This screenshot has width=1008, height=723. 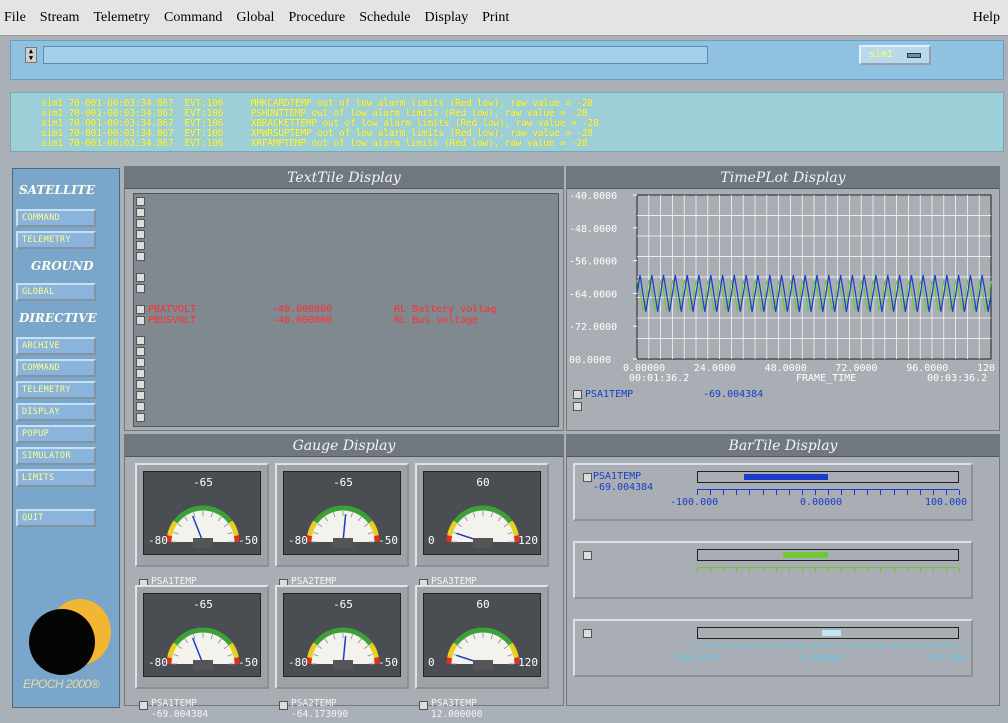 What do you see at coordinates (121, 18) in the screenshot?
I see `menu-telemetry: Telemetry` at bounding box center [121, 18].